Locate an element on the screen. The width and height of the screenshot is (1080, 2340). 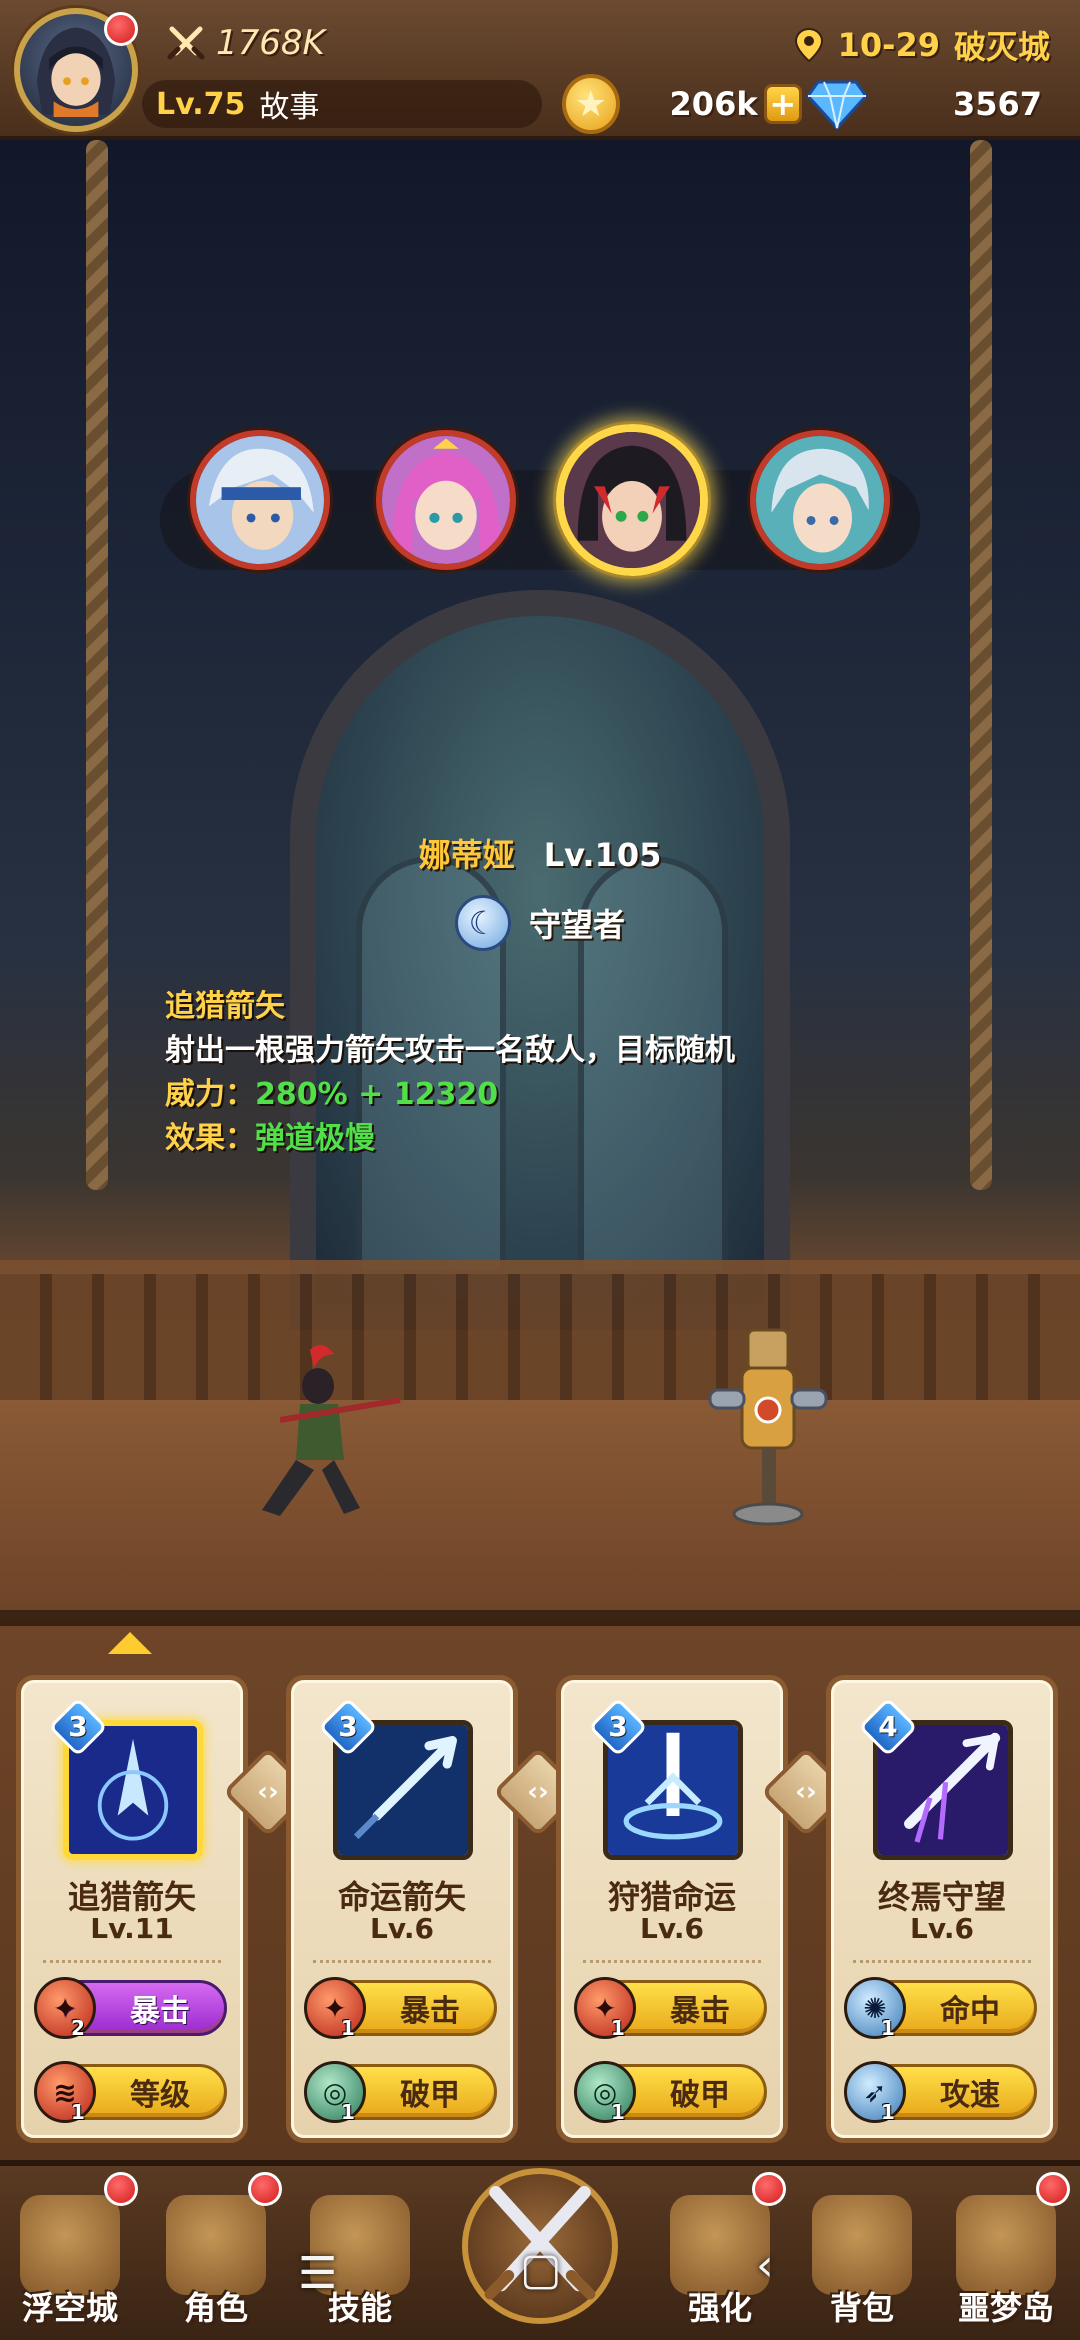
red-rune-icon: ✦ 2 is located at coordinates (65, 2008).